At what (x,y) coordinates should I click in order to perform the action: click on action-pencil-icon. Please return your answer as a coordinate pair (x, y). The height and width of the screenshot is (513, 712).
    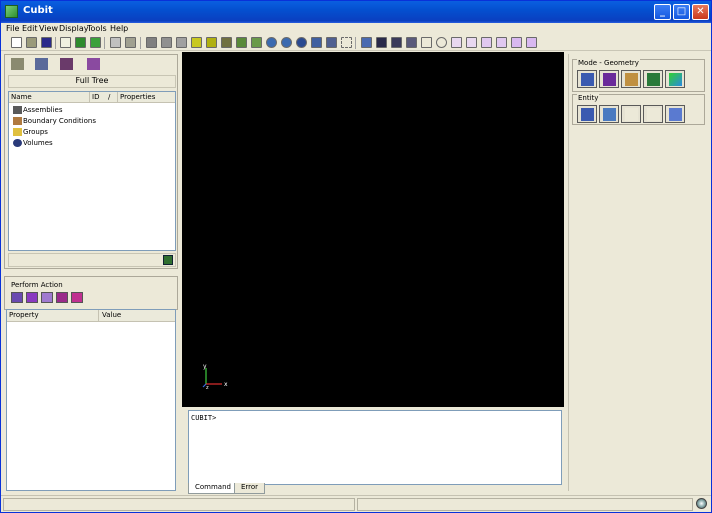
    Looking at the image, I should click on (32, 297).